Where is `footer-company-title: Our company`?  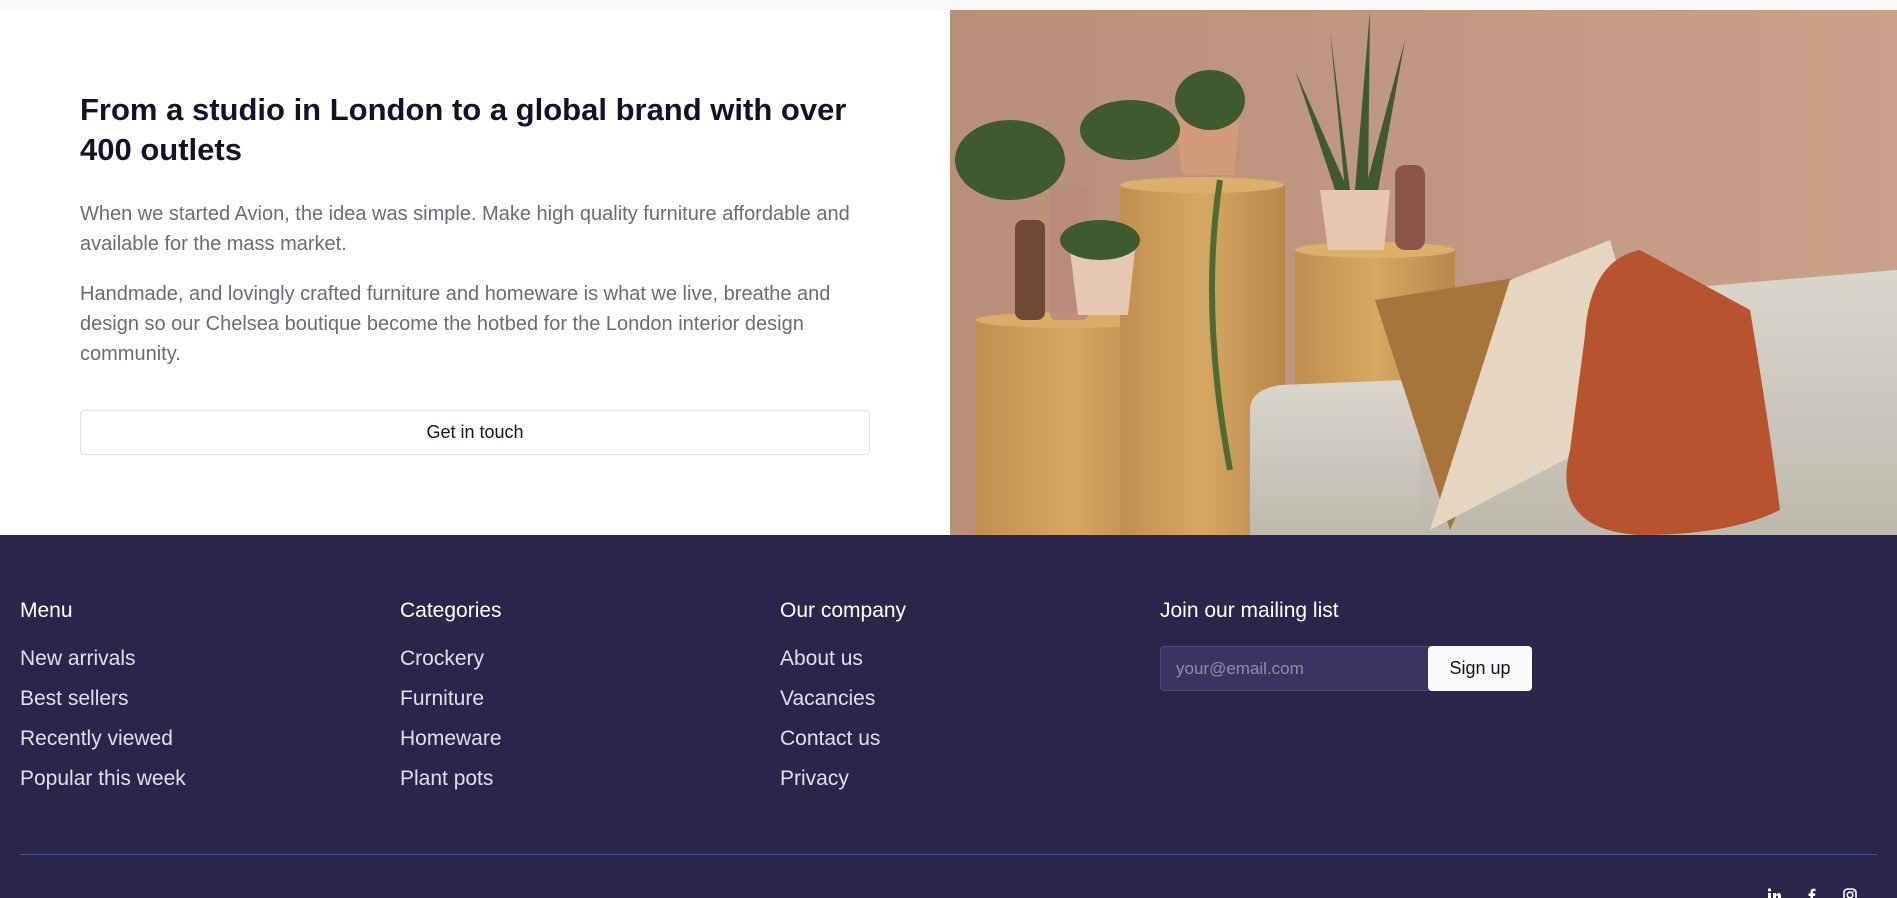
footer-company-title: Our company is located at coordinates (843, 610).